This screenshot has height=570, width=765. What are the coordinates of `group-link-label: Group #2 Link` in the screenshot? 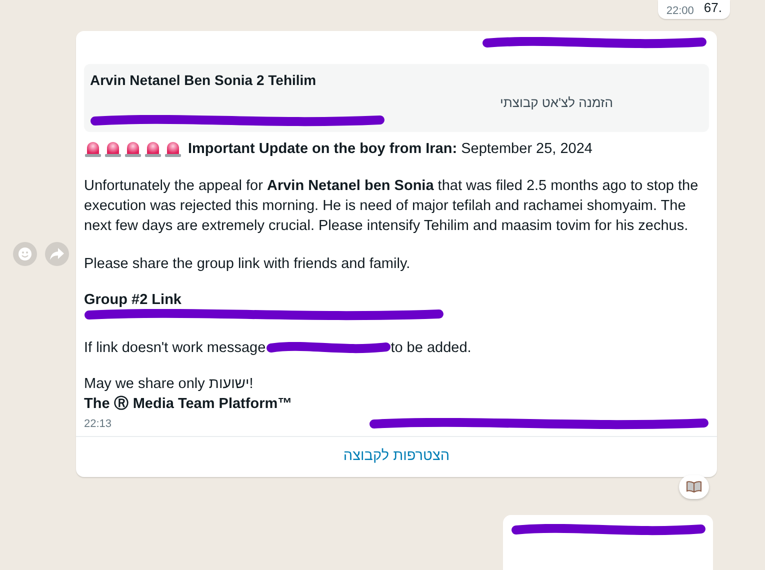 It's located at (133, 300).